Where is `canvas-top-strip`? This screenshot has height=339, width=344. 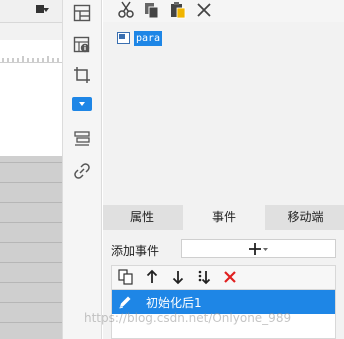
canvas-top-strip is located at coordinates (31, 11).